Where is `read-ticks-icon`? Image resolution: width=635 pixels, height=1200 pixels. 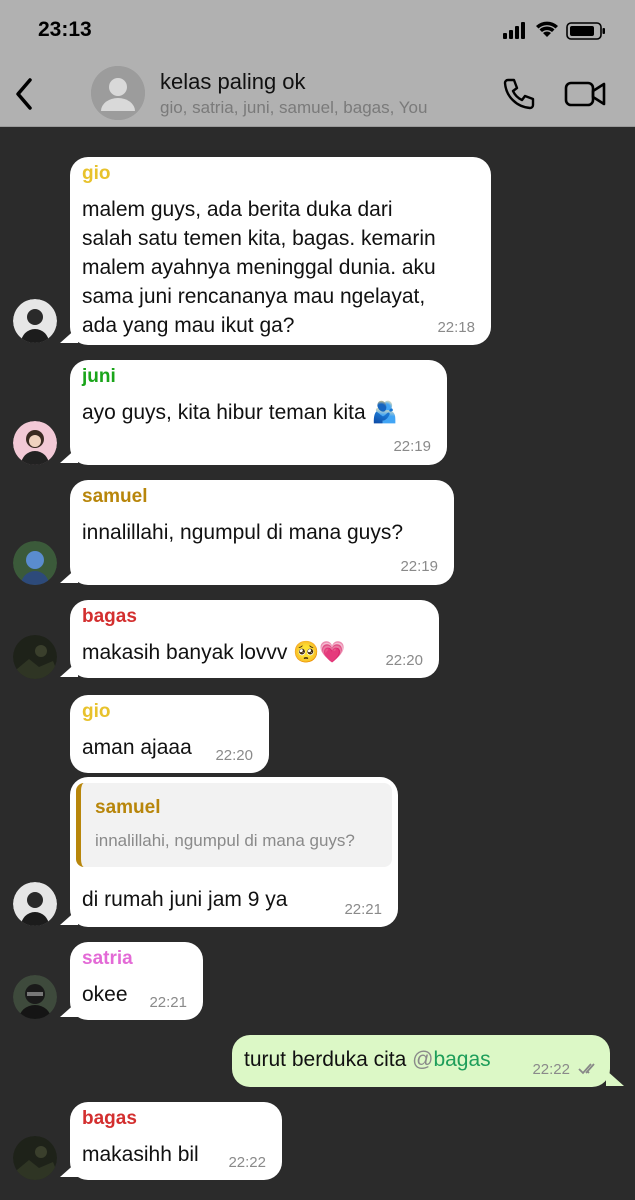 read-ticks-icon is located at coordinates (586, 1069).